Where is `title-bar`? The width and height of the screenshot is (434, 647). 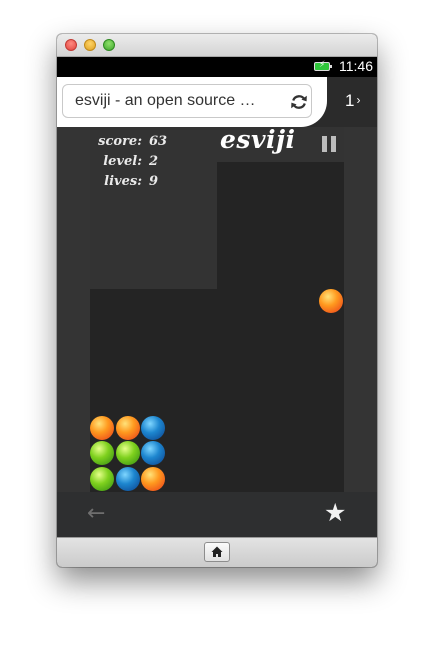
title-bar is located at coordinates (217, 45).